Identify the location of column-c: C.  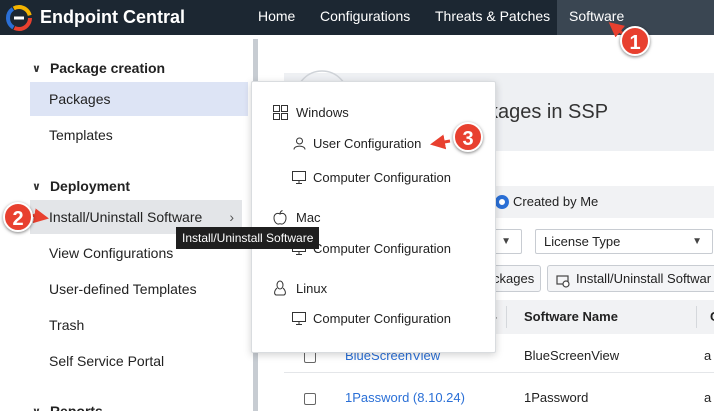
(712, 317).